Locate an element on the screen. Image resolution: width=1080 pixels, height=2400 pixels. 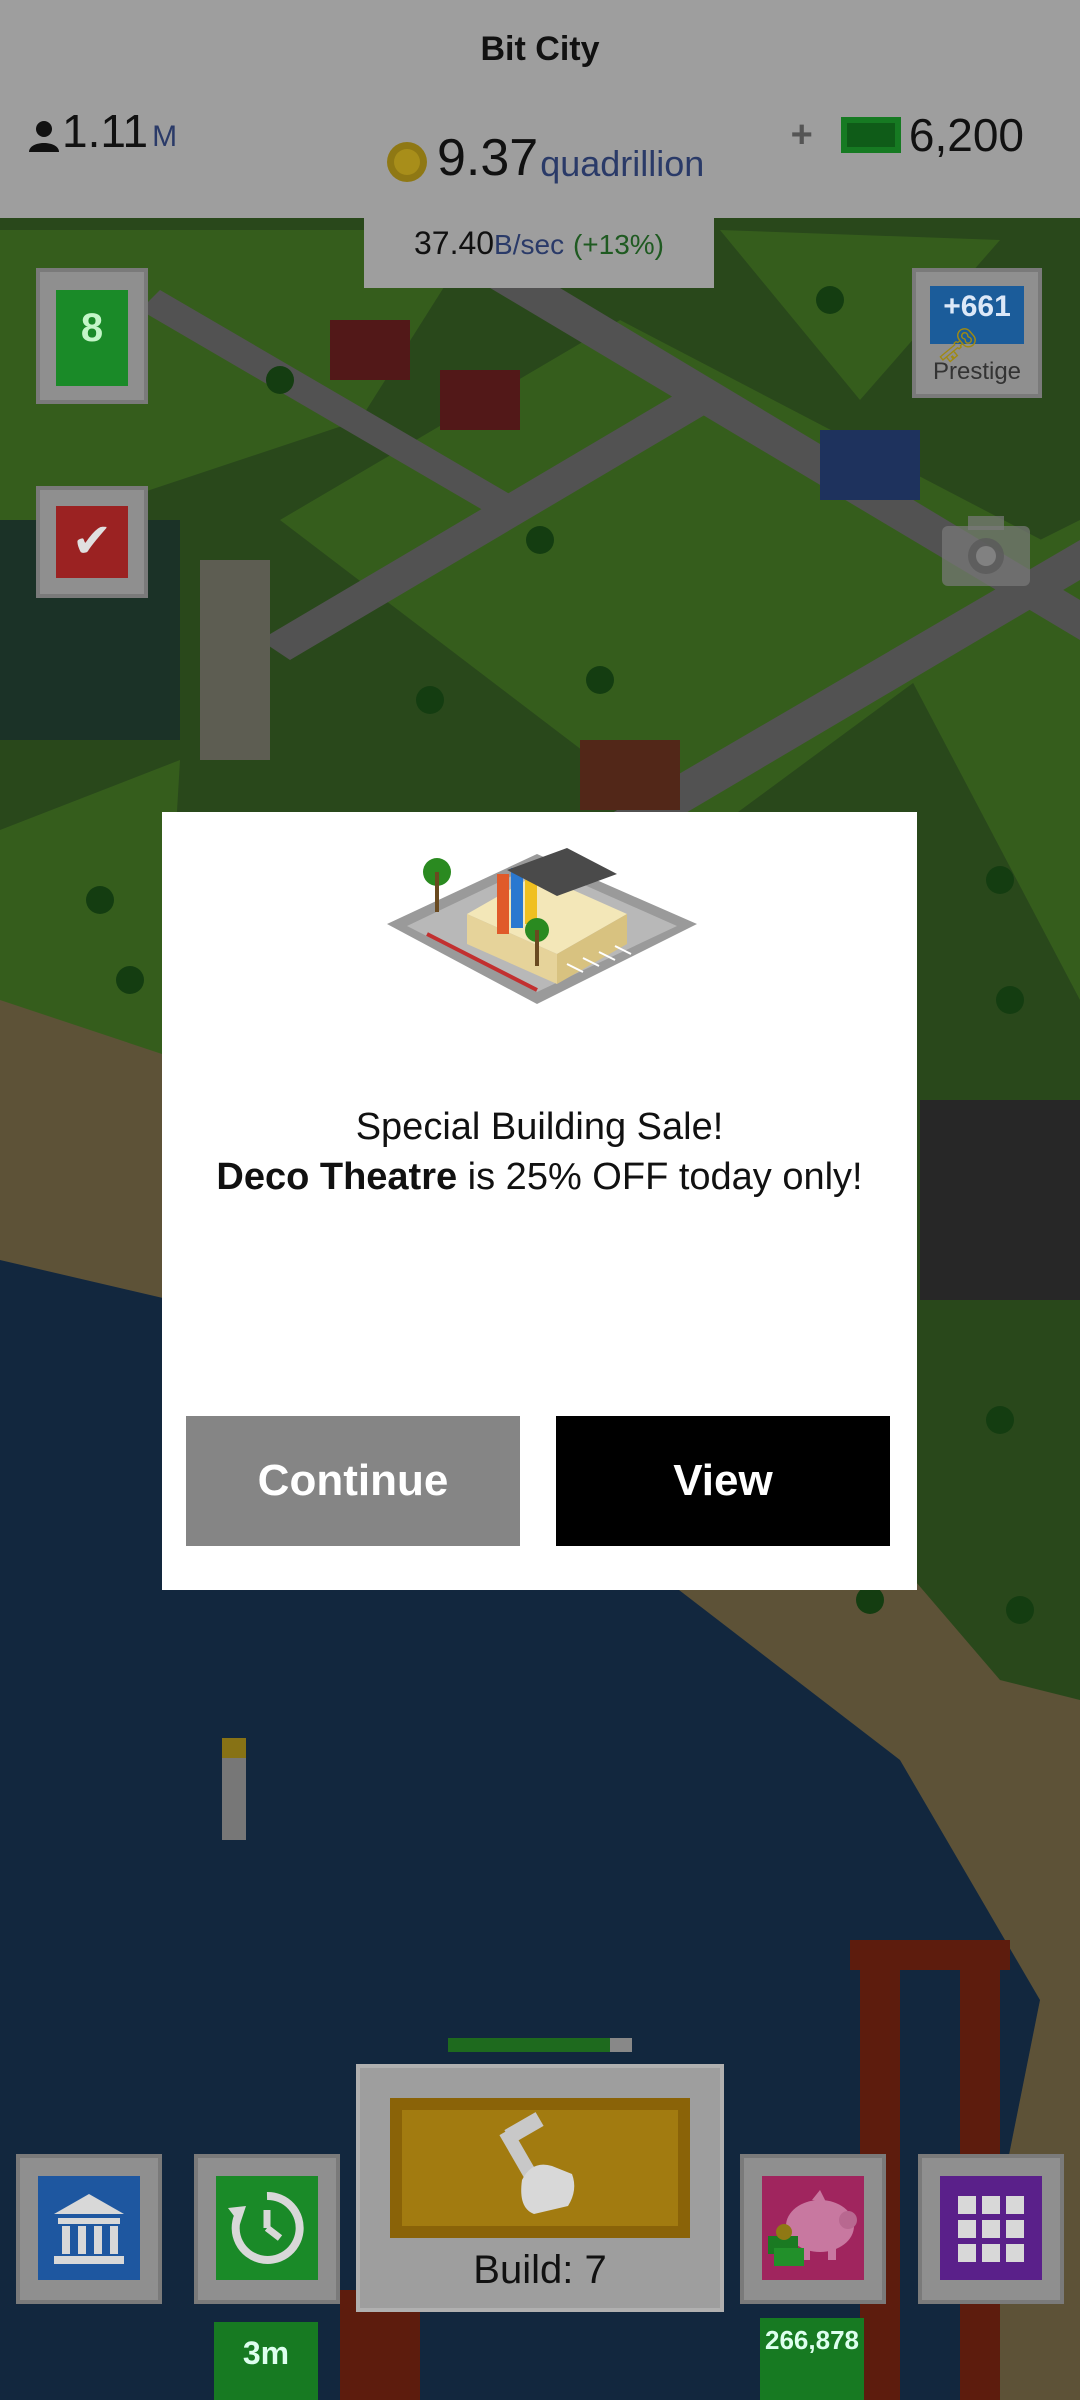
coin-unit: quadrillion is located at coordinates (622, 163).